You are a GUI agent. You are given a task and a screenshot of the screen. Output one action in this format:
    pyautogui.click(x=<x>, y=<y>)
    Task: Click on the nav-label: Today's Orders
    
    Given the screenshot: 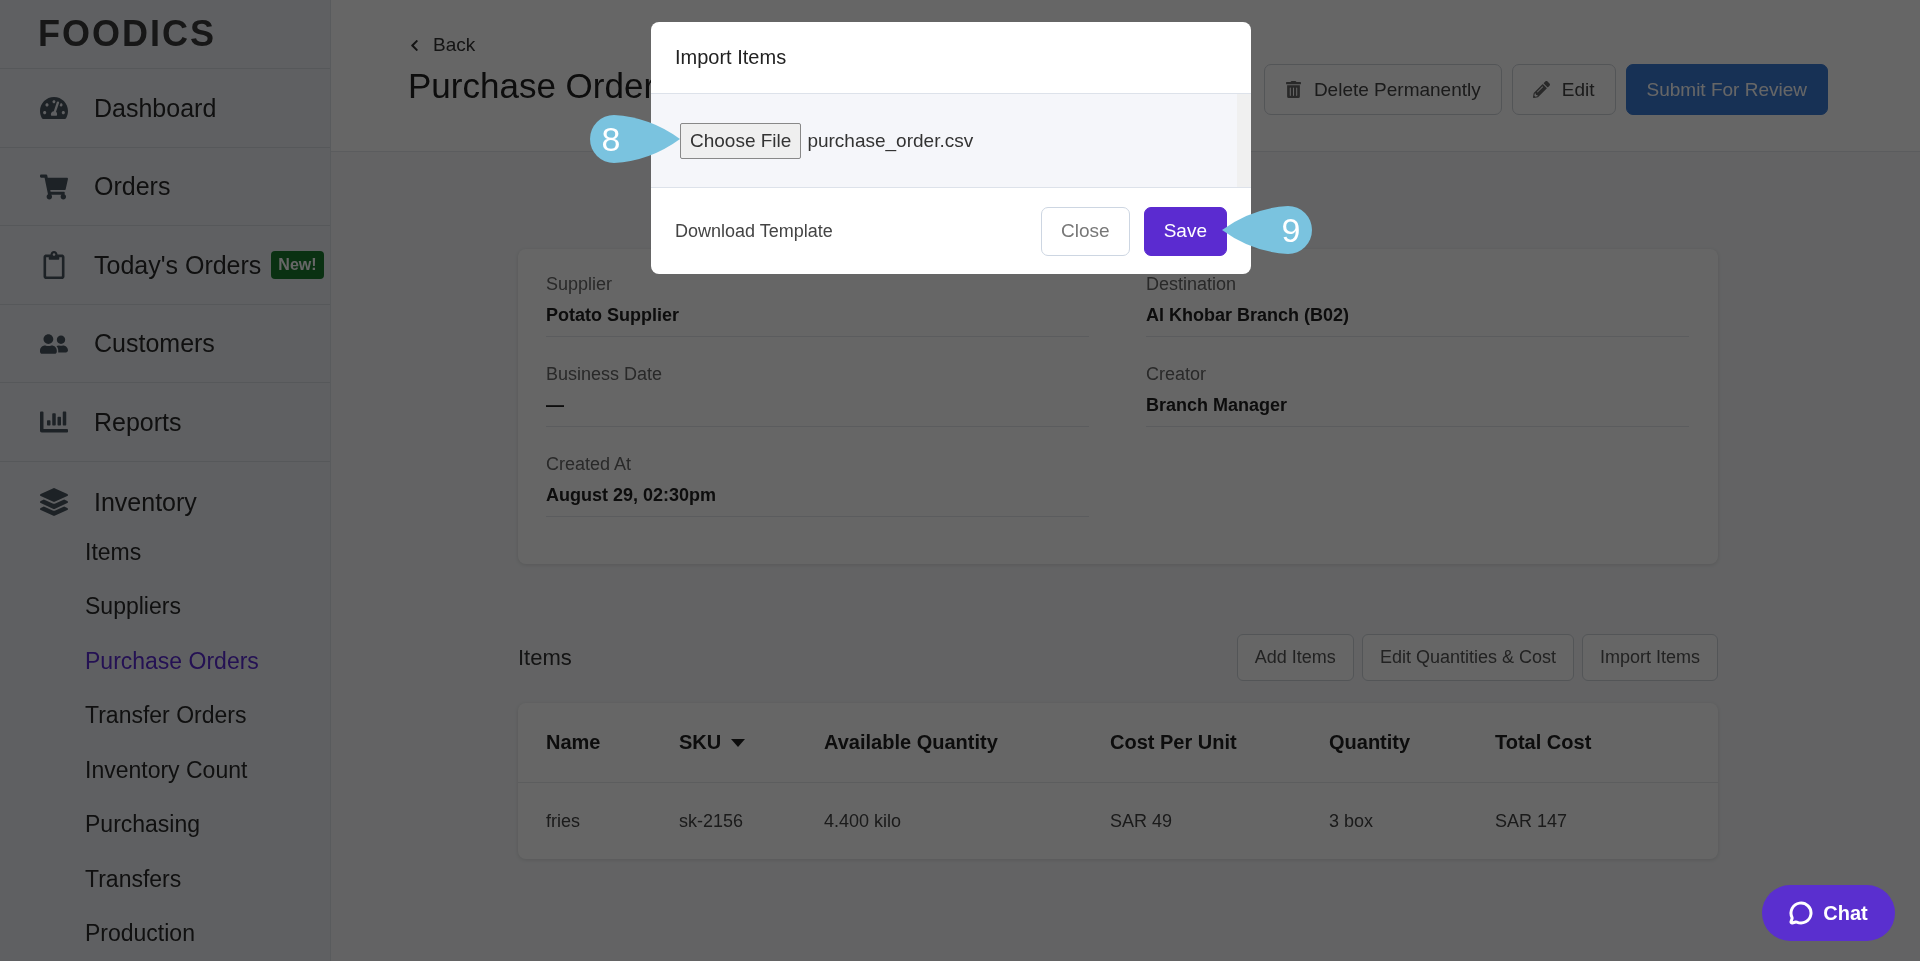 What is the action you would take?
    pyautogui.click(x=178, y=265)
    